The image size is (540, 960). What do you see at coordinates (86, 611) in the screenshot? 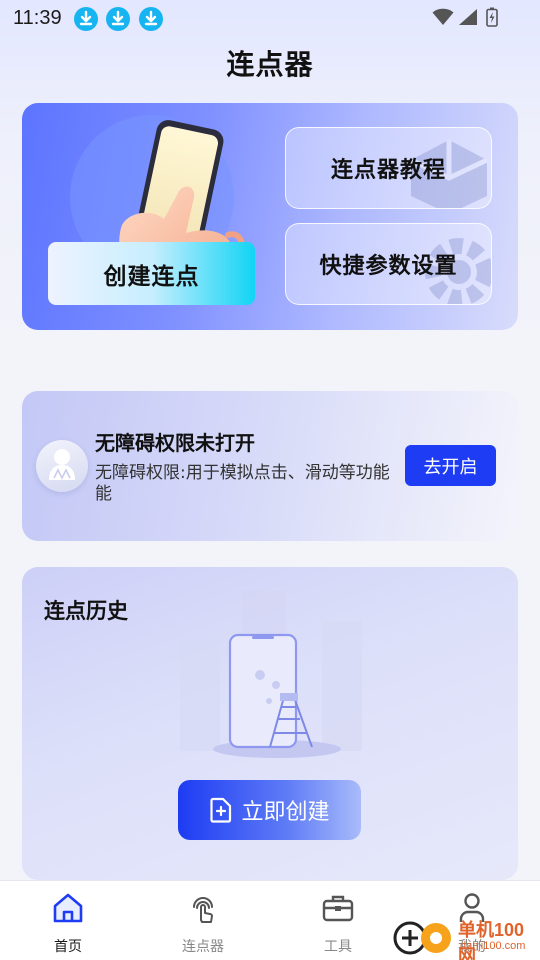
I see `history-title: 连点历史` at bounding box center [86, 611].